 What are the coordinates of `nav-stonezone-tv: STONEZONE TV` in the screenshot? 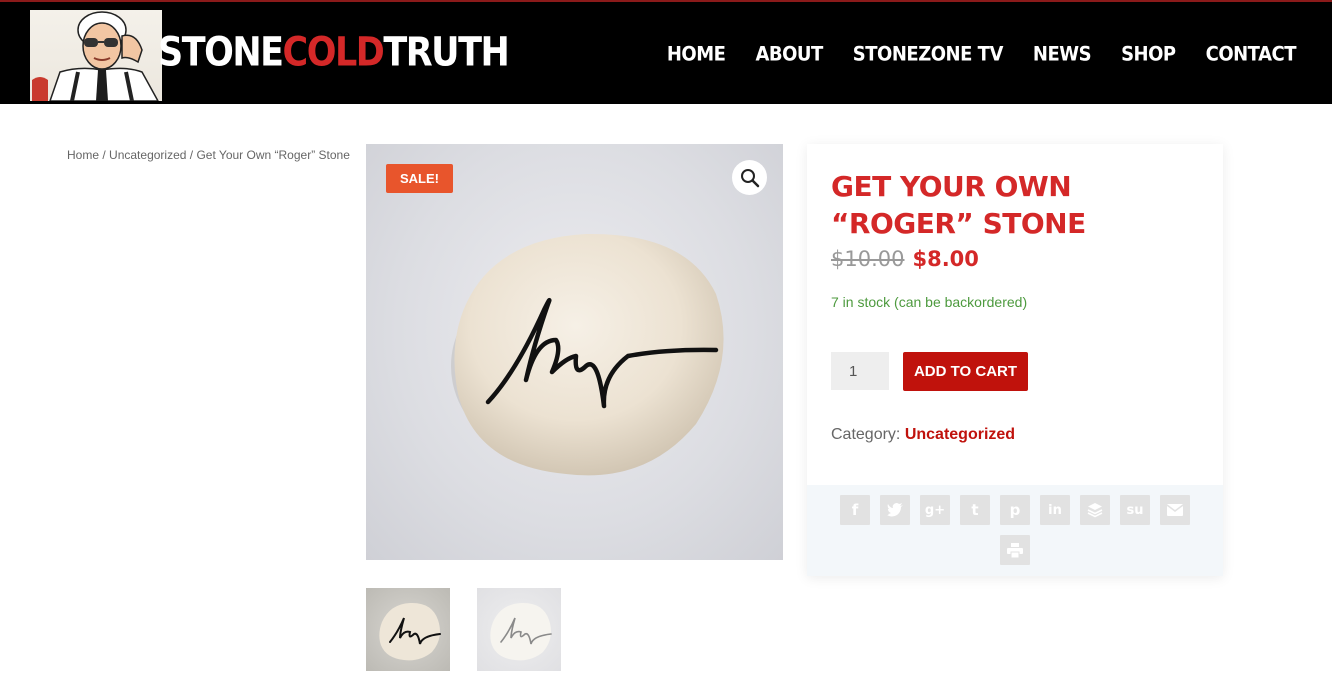 It's located at (928, 54).